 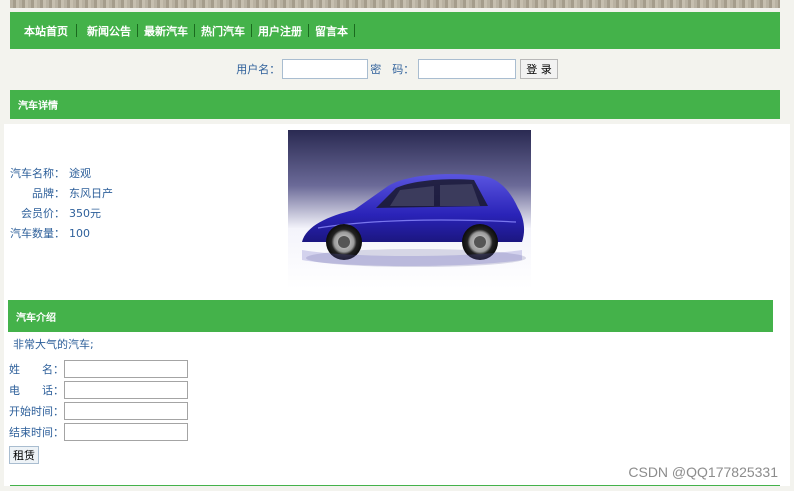 I want to click on nav-news: 新闻公告, so click(x=109, y=31).